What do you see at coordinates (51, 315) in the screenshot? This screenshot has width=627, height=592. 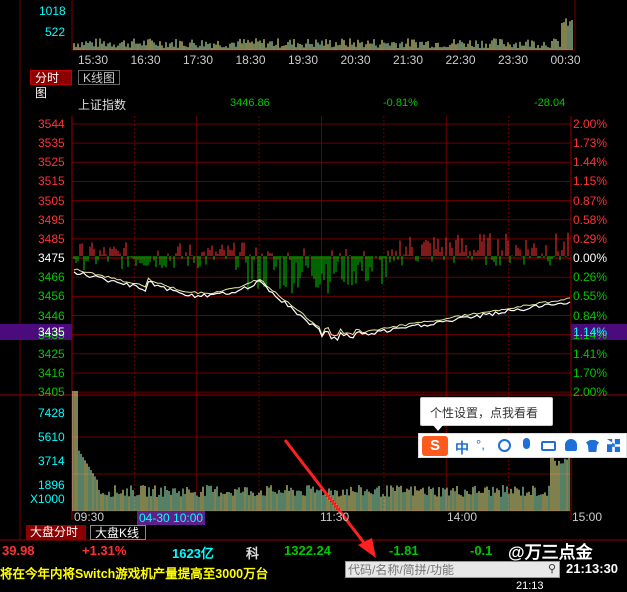 I see `price-axis-label: 3446` at bounding box center [51, 315].